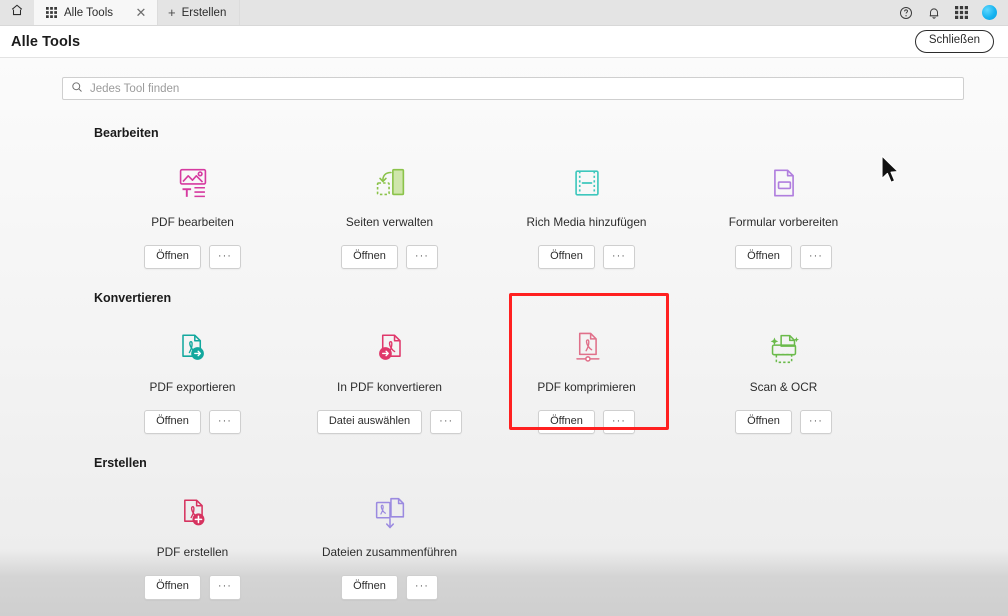 The width and height of the screenshot is (1008, 616). I want to click on app-grid-icon, so click(961, 12).